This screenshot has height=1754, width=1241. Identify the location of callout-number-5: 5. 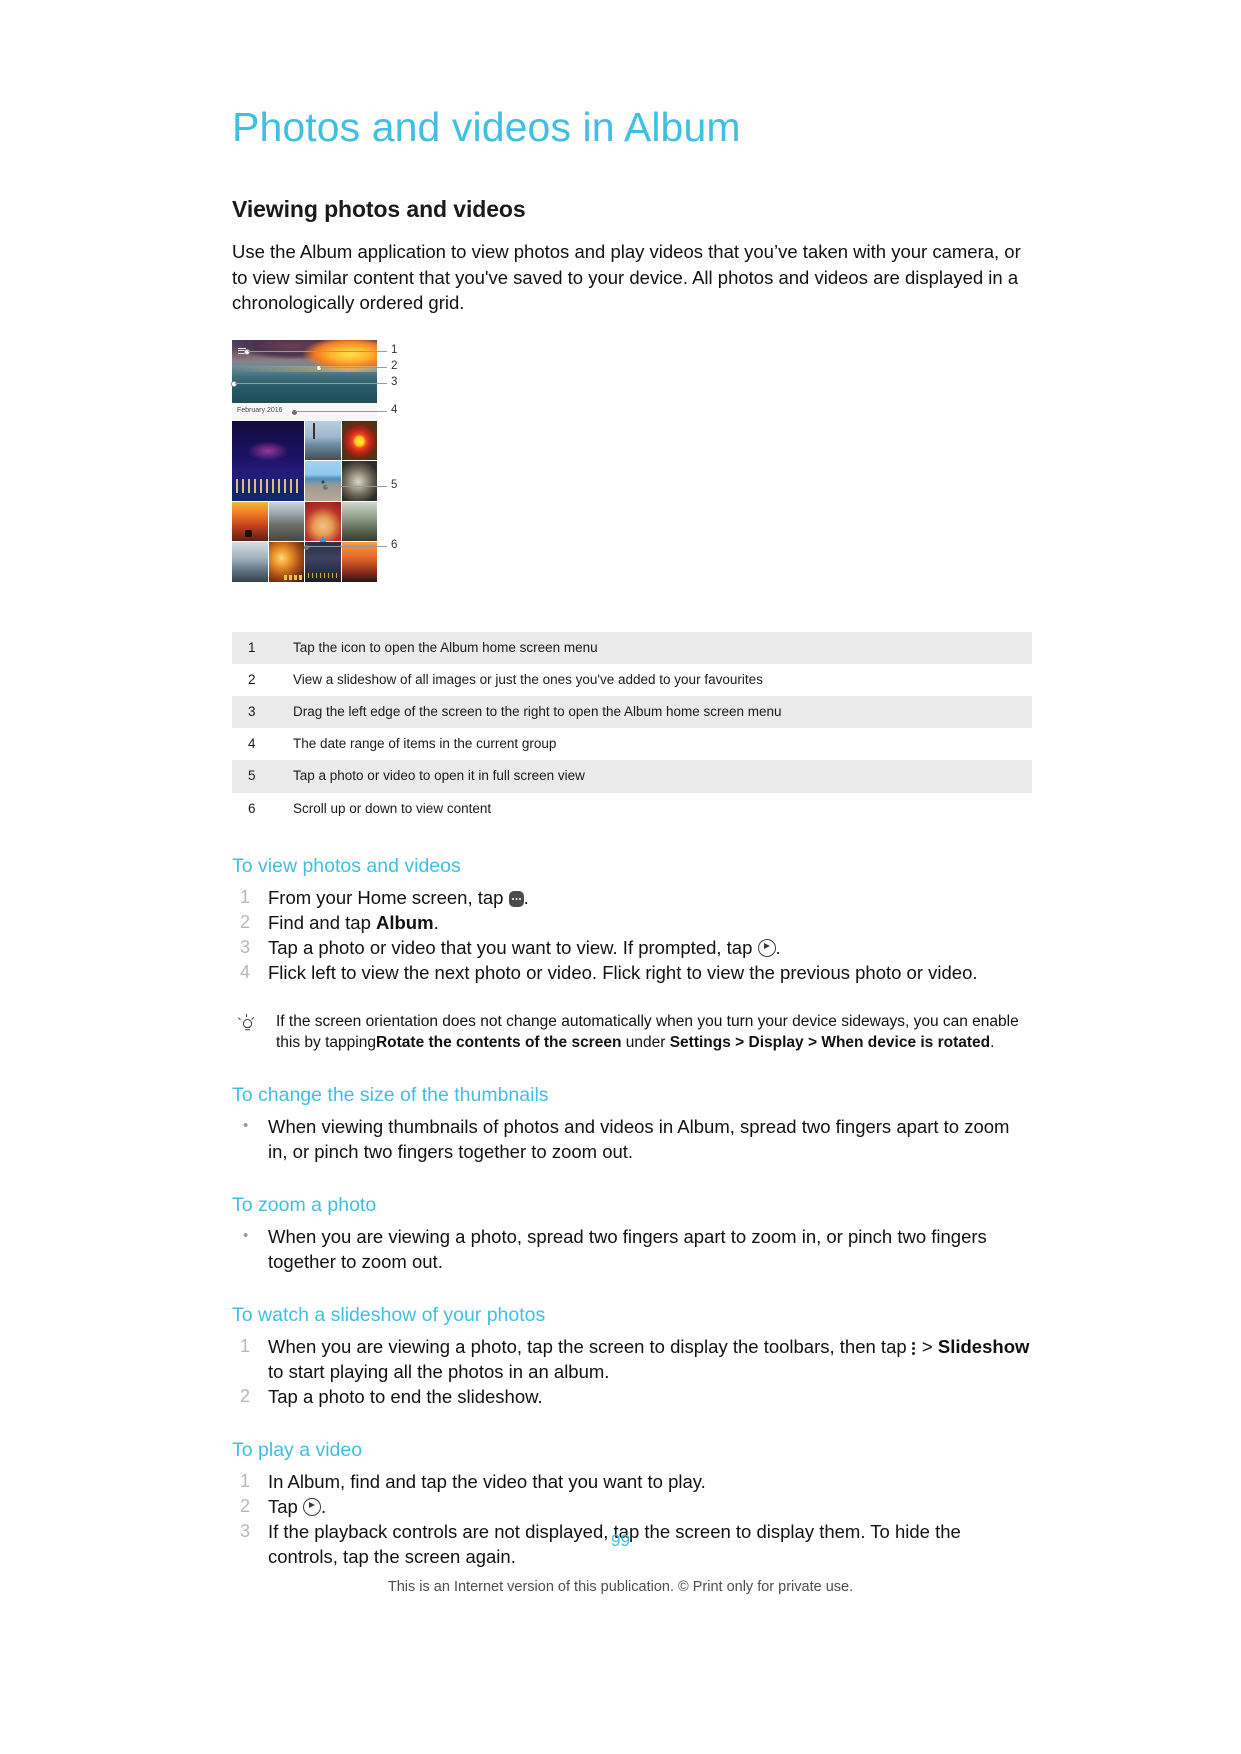
(394, 484).